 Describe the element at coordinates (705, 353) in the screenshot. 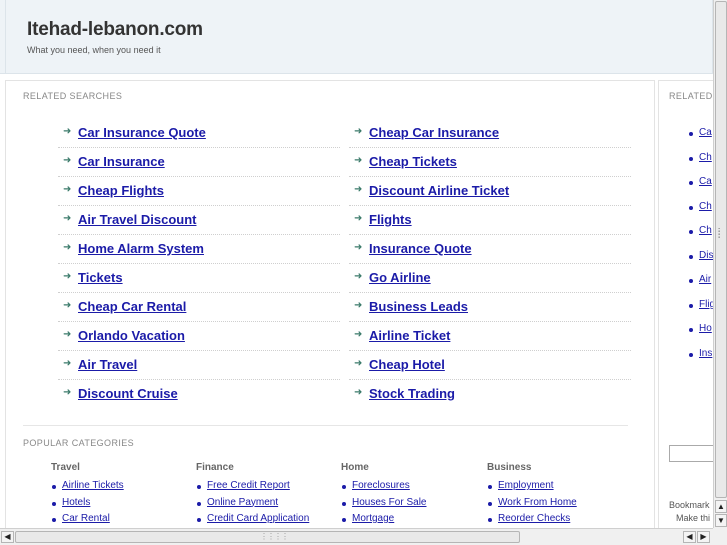

I see `sidebar-link: Ins` at that location.